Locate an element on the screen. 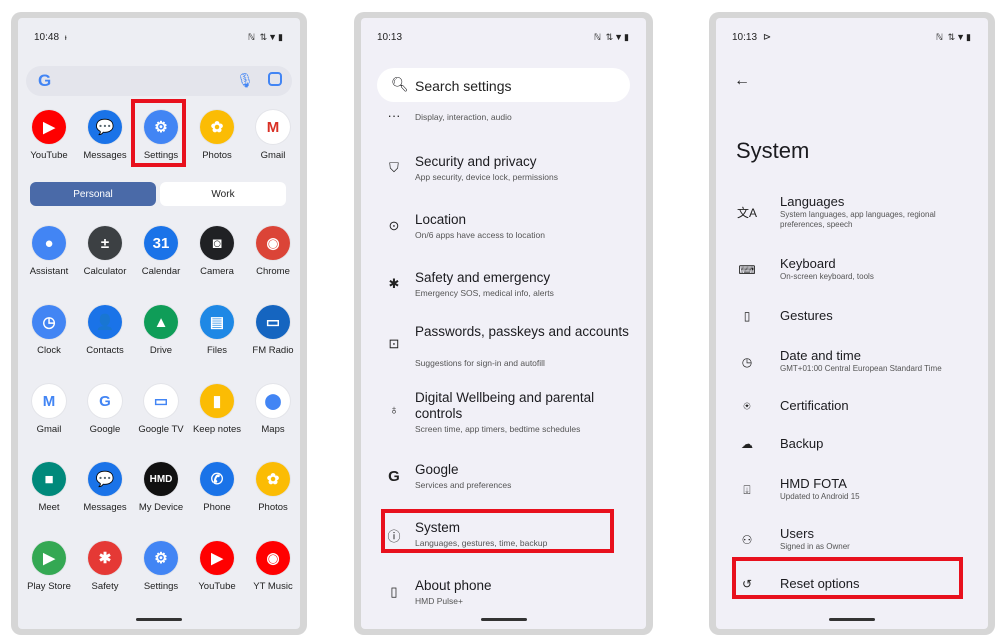 This screenshot has height=639, width=995. calendar-icon: 31 is located at coordinates (161, 243).